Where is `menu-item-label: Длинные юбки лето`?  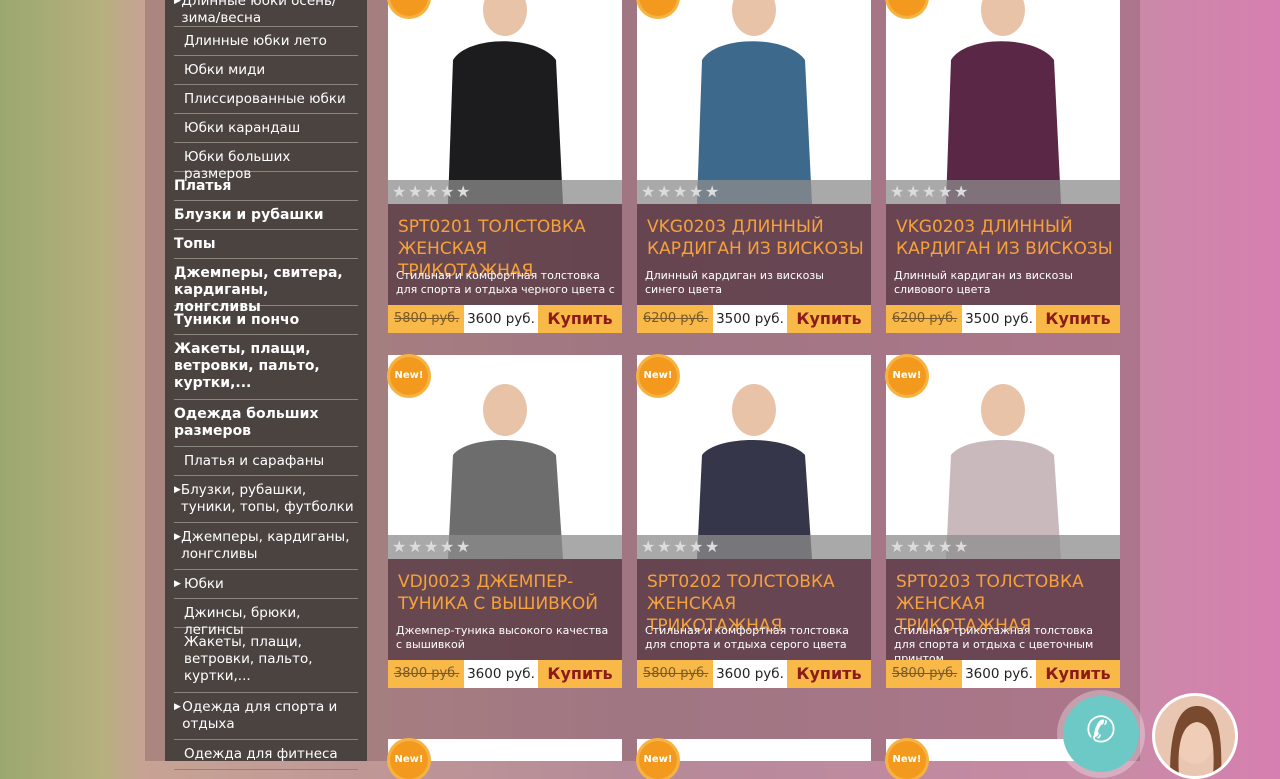
menu-item-label: Длинные юбки лето is located at coordinates (255, 41).